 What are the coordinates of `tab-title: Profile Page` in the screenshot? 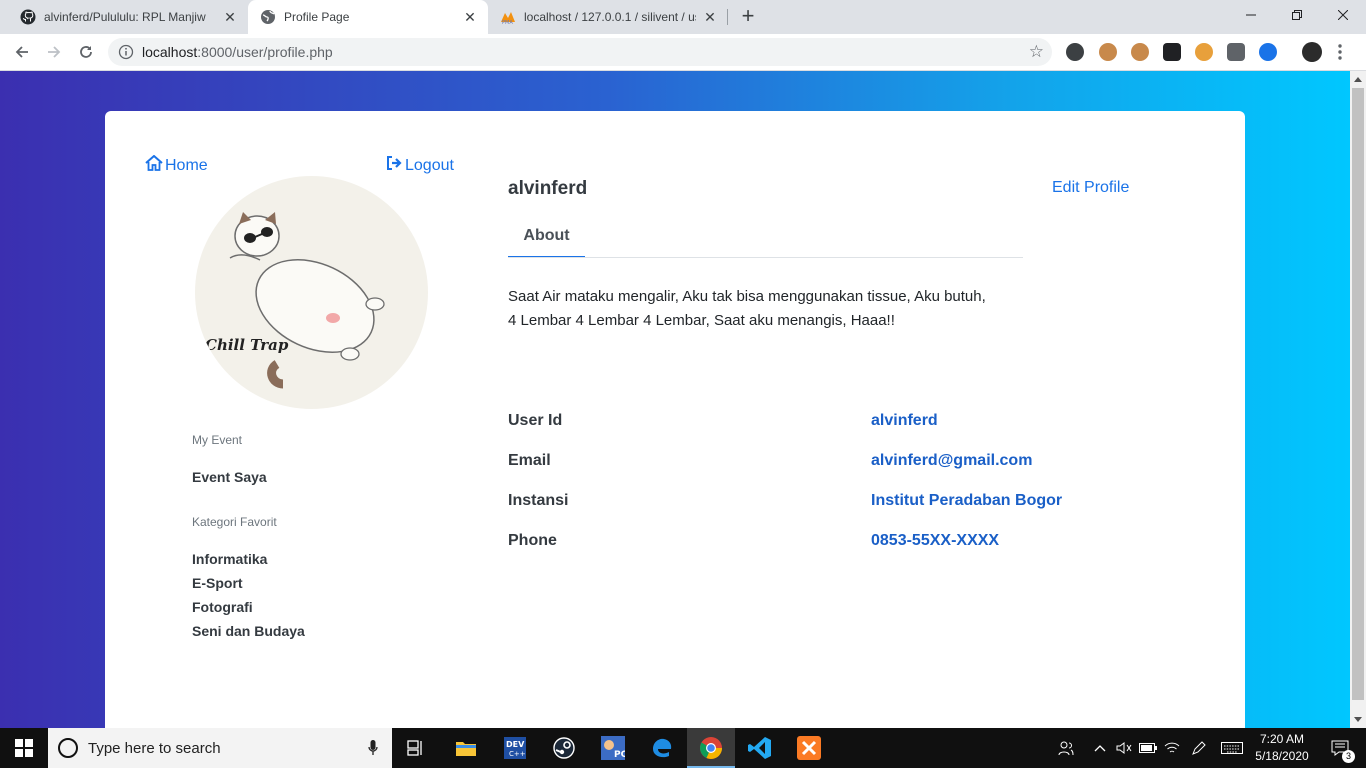 It's located at (317, 17).